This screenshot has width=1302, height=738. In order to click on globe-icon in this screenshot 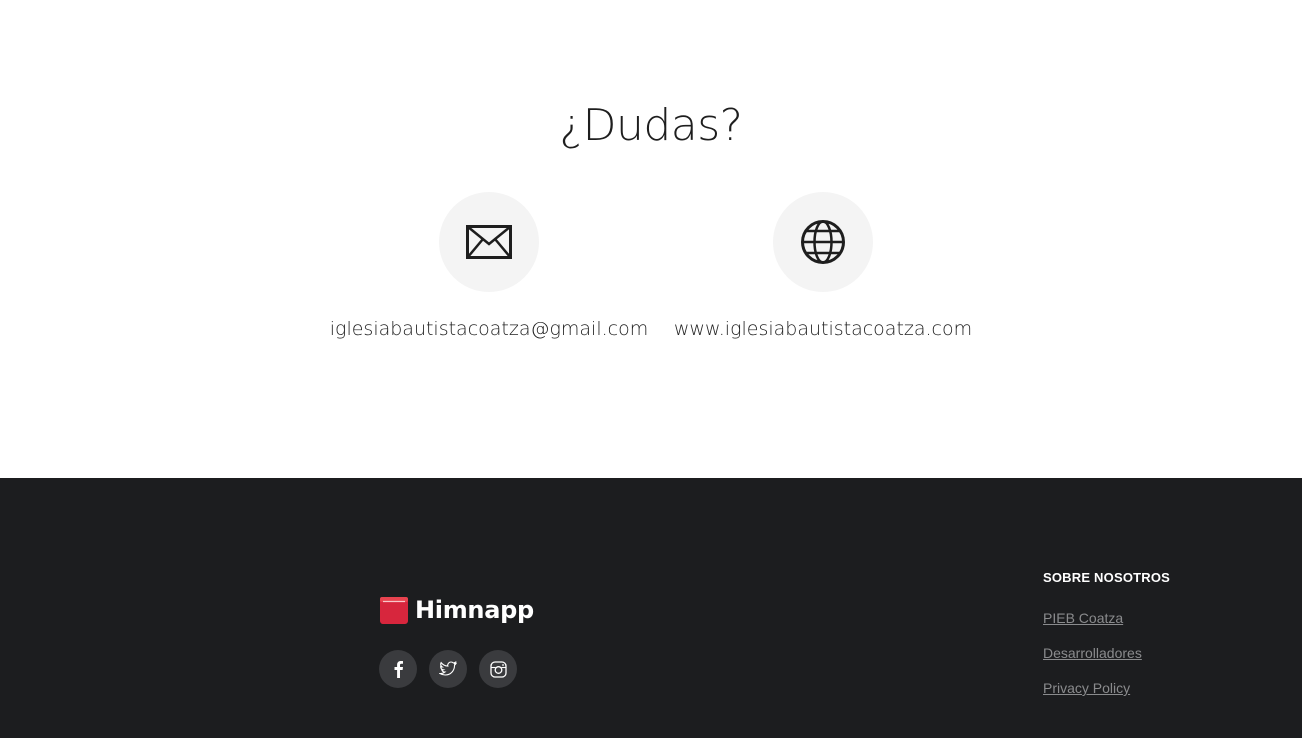, I will do `click(823, 242)`.